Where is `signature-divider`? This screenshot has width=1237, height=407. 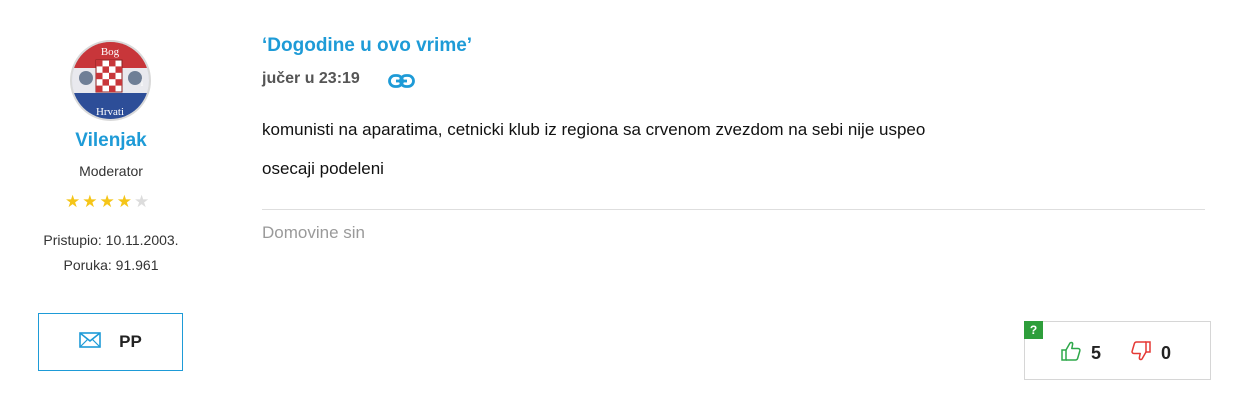 signature-divider is located at coordinates (733, 209).